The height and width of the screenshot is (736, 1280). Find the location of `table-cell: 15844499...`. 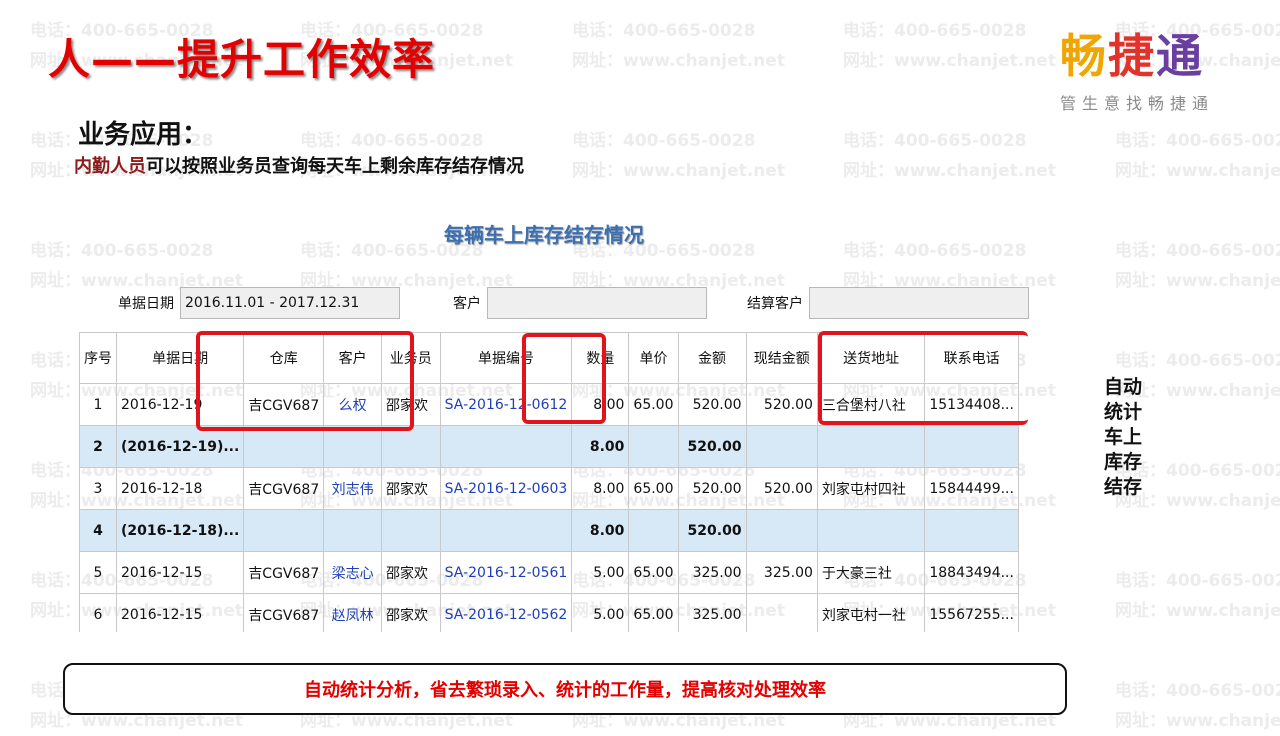

table-cell: 15844499... is located at coordinates (971, 488).